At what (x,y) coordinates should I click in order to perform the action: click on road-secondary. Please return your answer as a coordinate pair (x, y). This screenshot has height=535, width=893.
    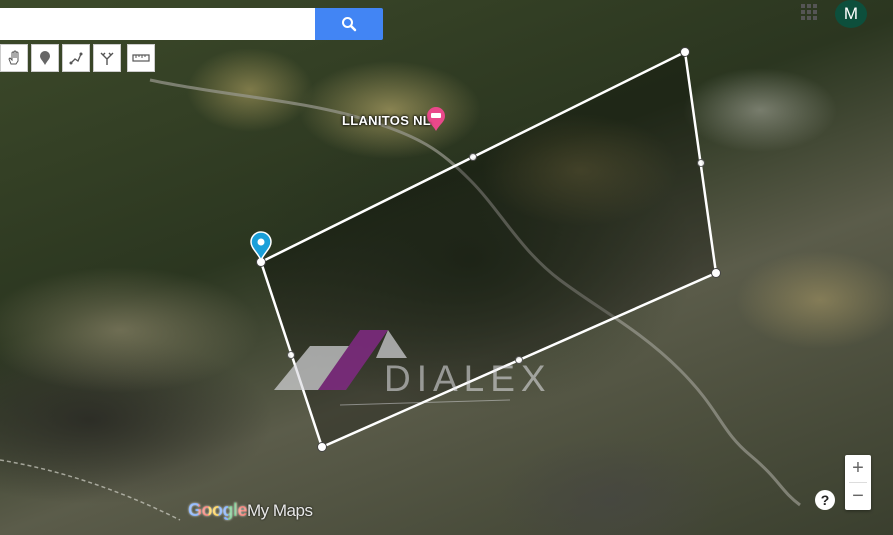
    Looking at the image, I should click on (90, 490).